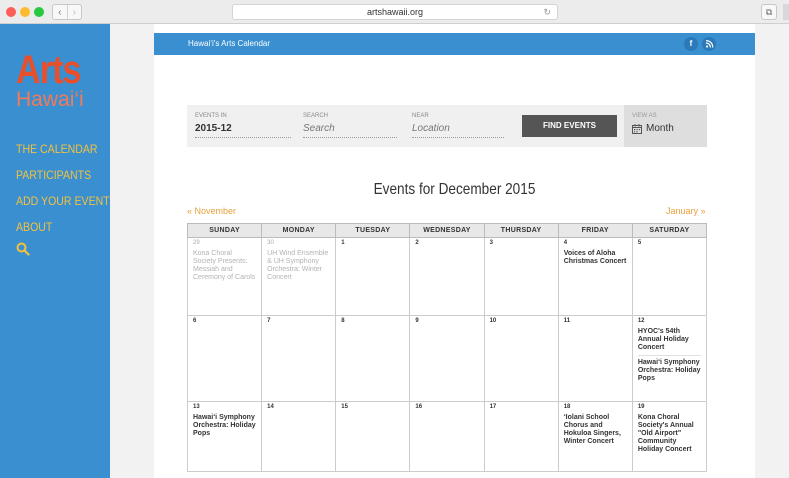 This screenshot has height=478, width=789. Describe the element at coordinates (132, 251) in the screenshot. I see `left-gutter` at that location.